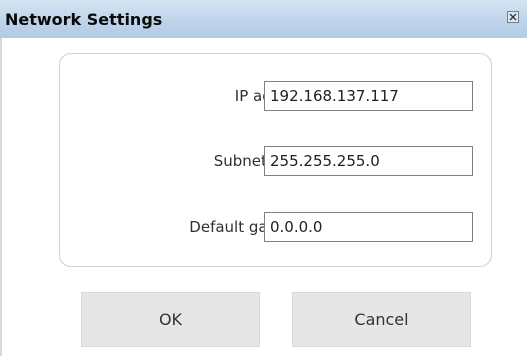 The width and height of the screenshot is (527, 356). Describe the element at coordinates (84, 19) in the screenshot. I see `window-title: Network Settings` at that location.